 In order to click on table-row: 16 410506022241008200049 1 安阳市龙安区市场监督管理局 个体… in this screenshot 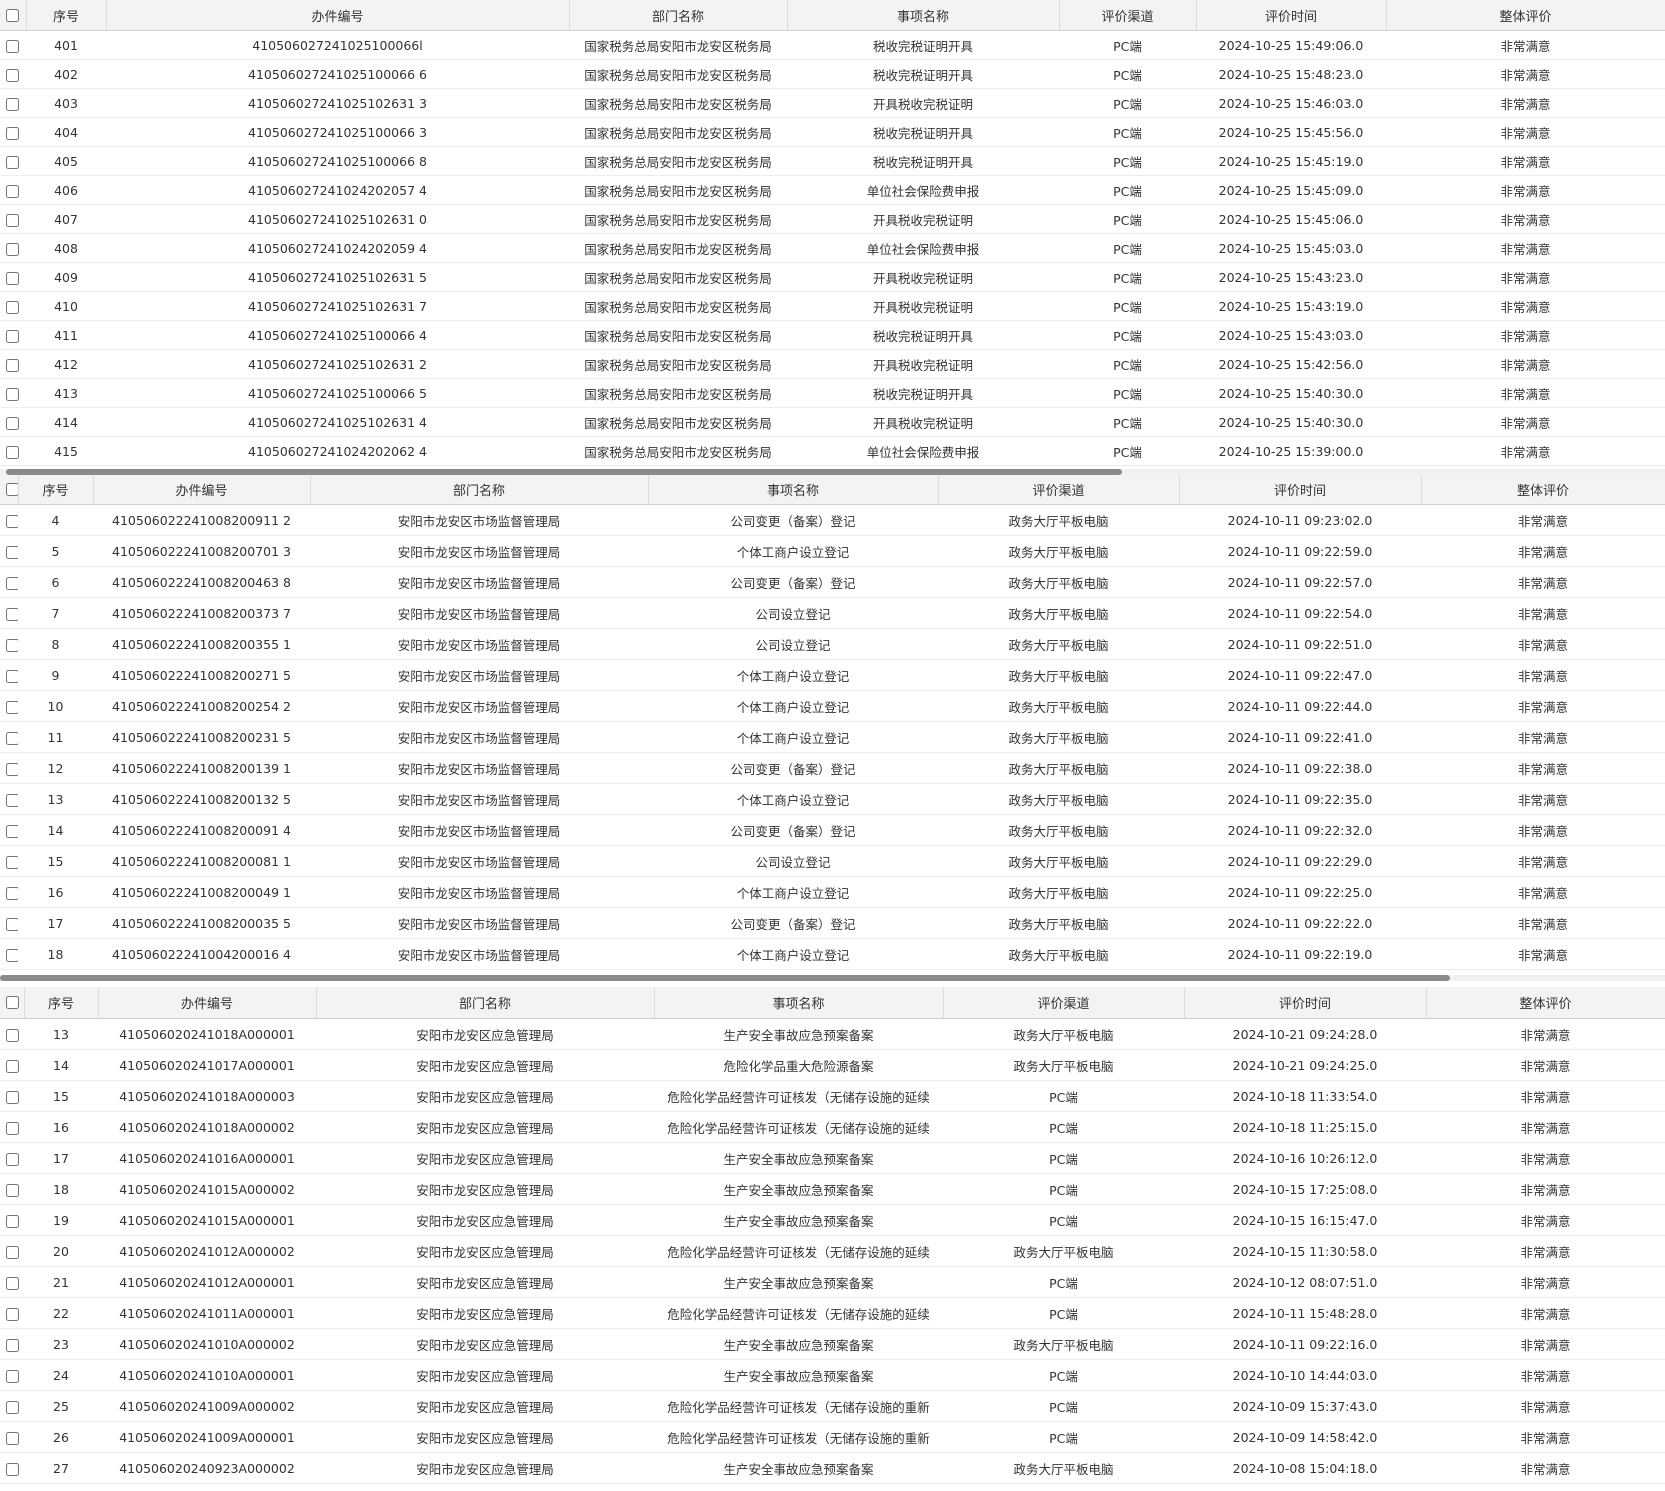, I will do `click(832, 892)`.